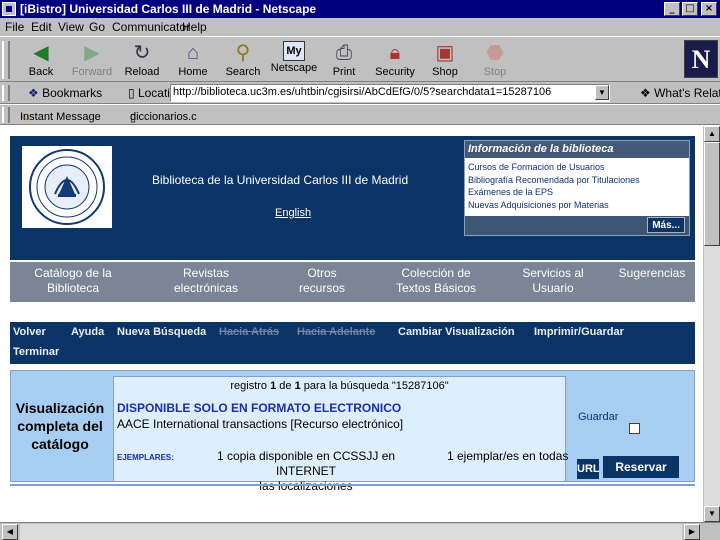  I want to click on nav-sugerencias: Sugerencias, so click(652, 273).